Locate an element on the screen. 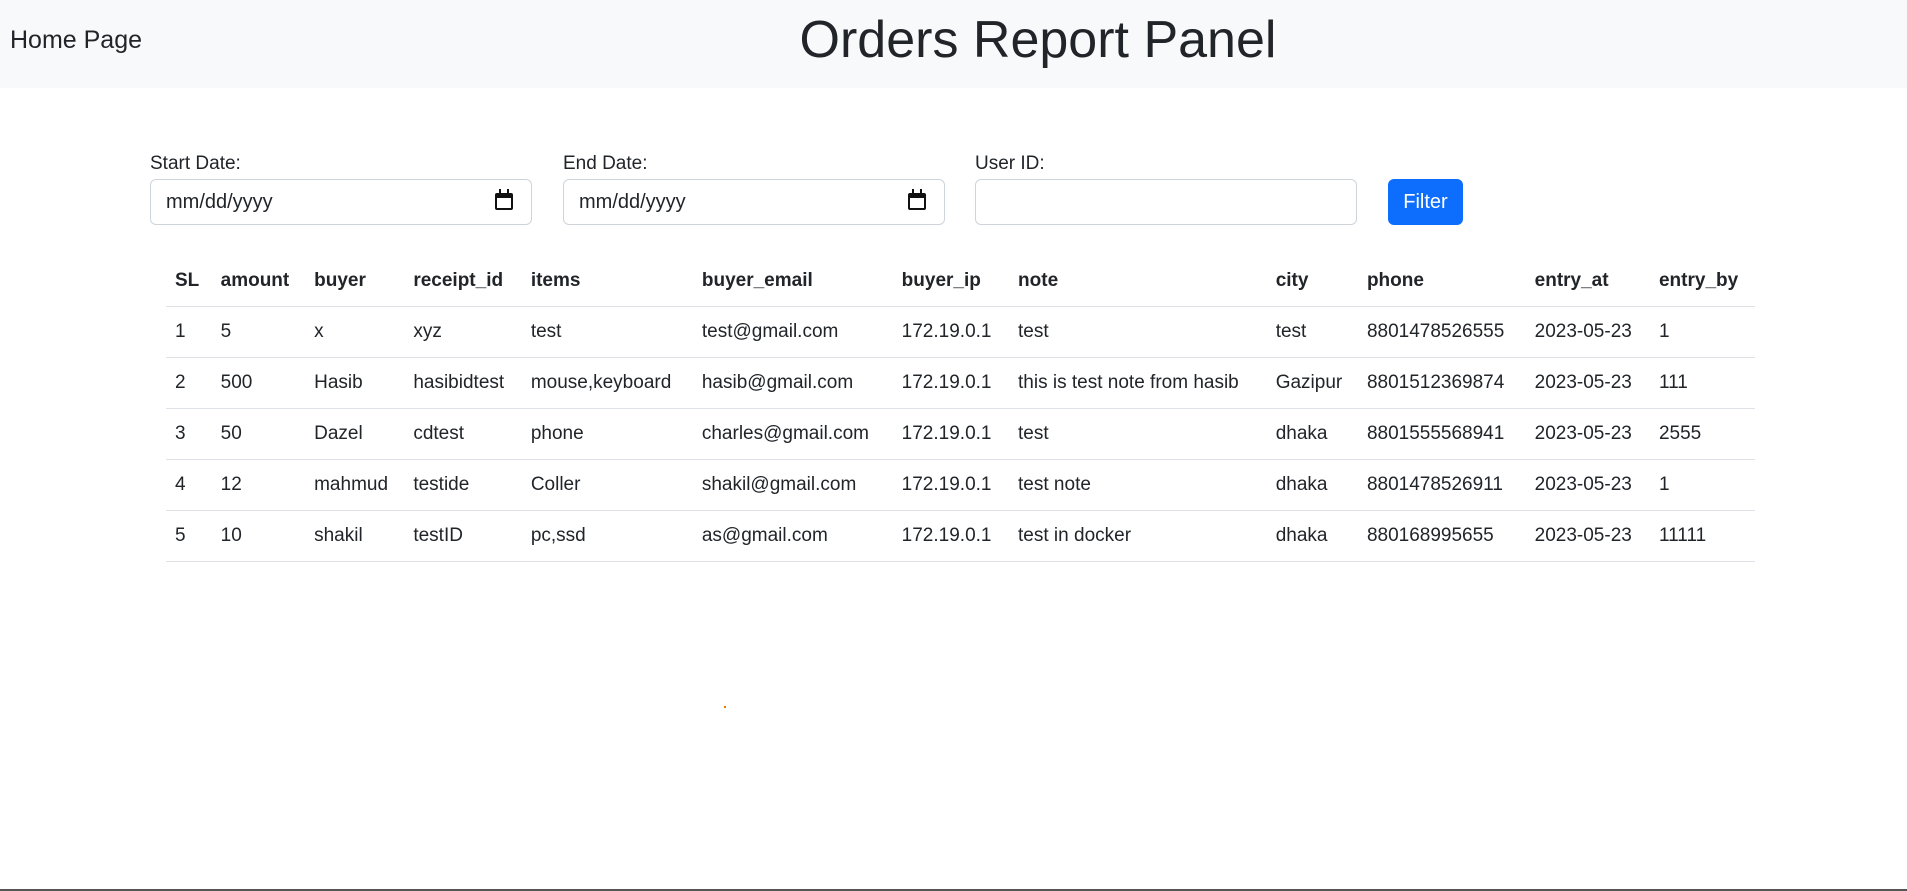 This screenshot has height=891, width=1907. end-date-label: End Date: is located at coordinates (605, 163).